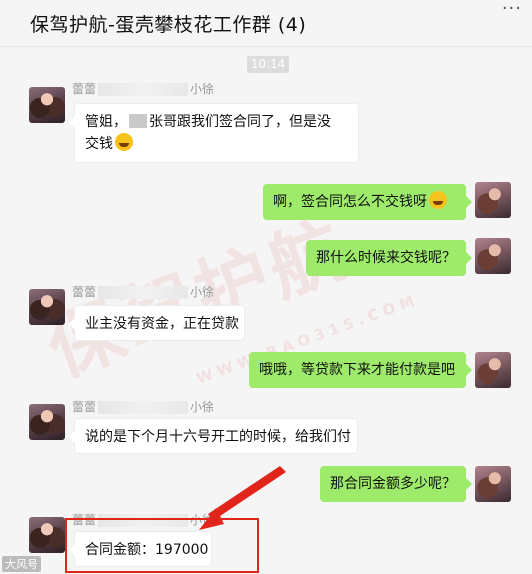 The height and width of the screenshot is (574, 532). What do you see at coordinates (438, 200) in the screenshot?
I see `surprised-emoji-icon` at bounding box center [438, 200].